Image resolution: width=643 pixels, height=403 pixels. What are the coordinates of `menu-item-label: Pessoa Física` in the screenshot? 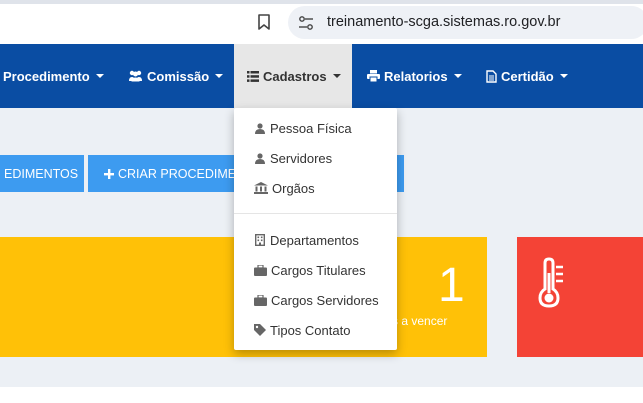 It's located at (311, 128).